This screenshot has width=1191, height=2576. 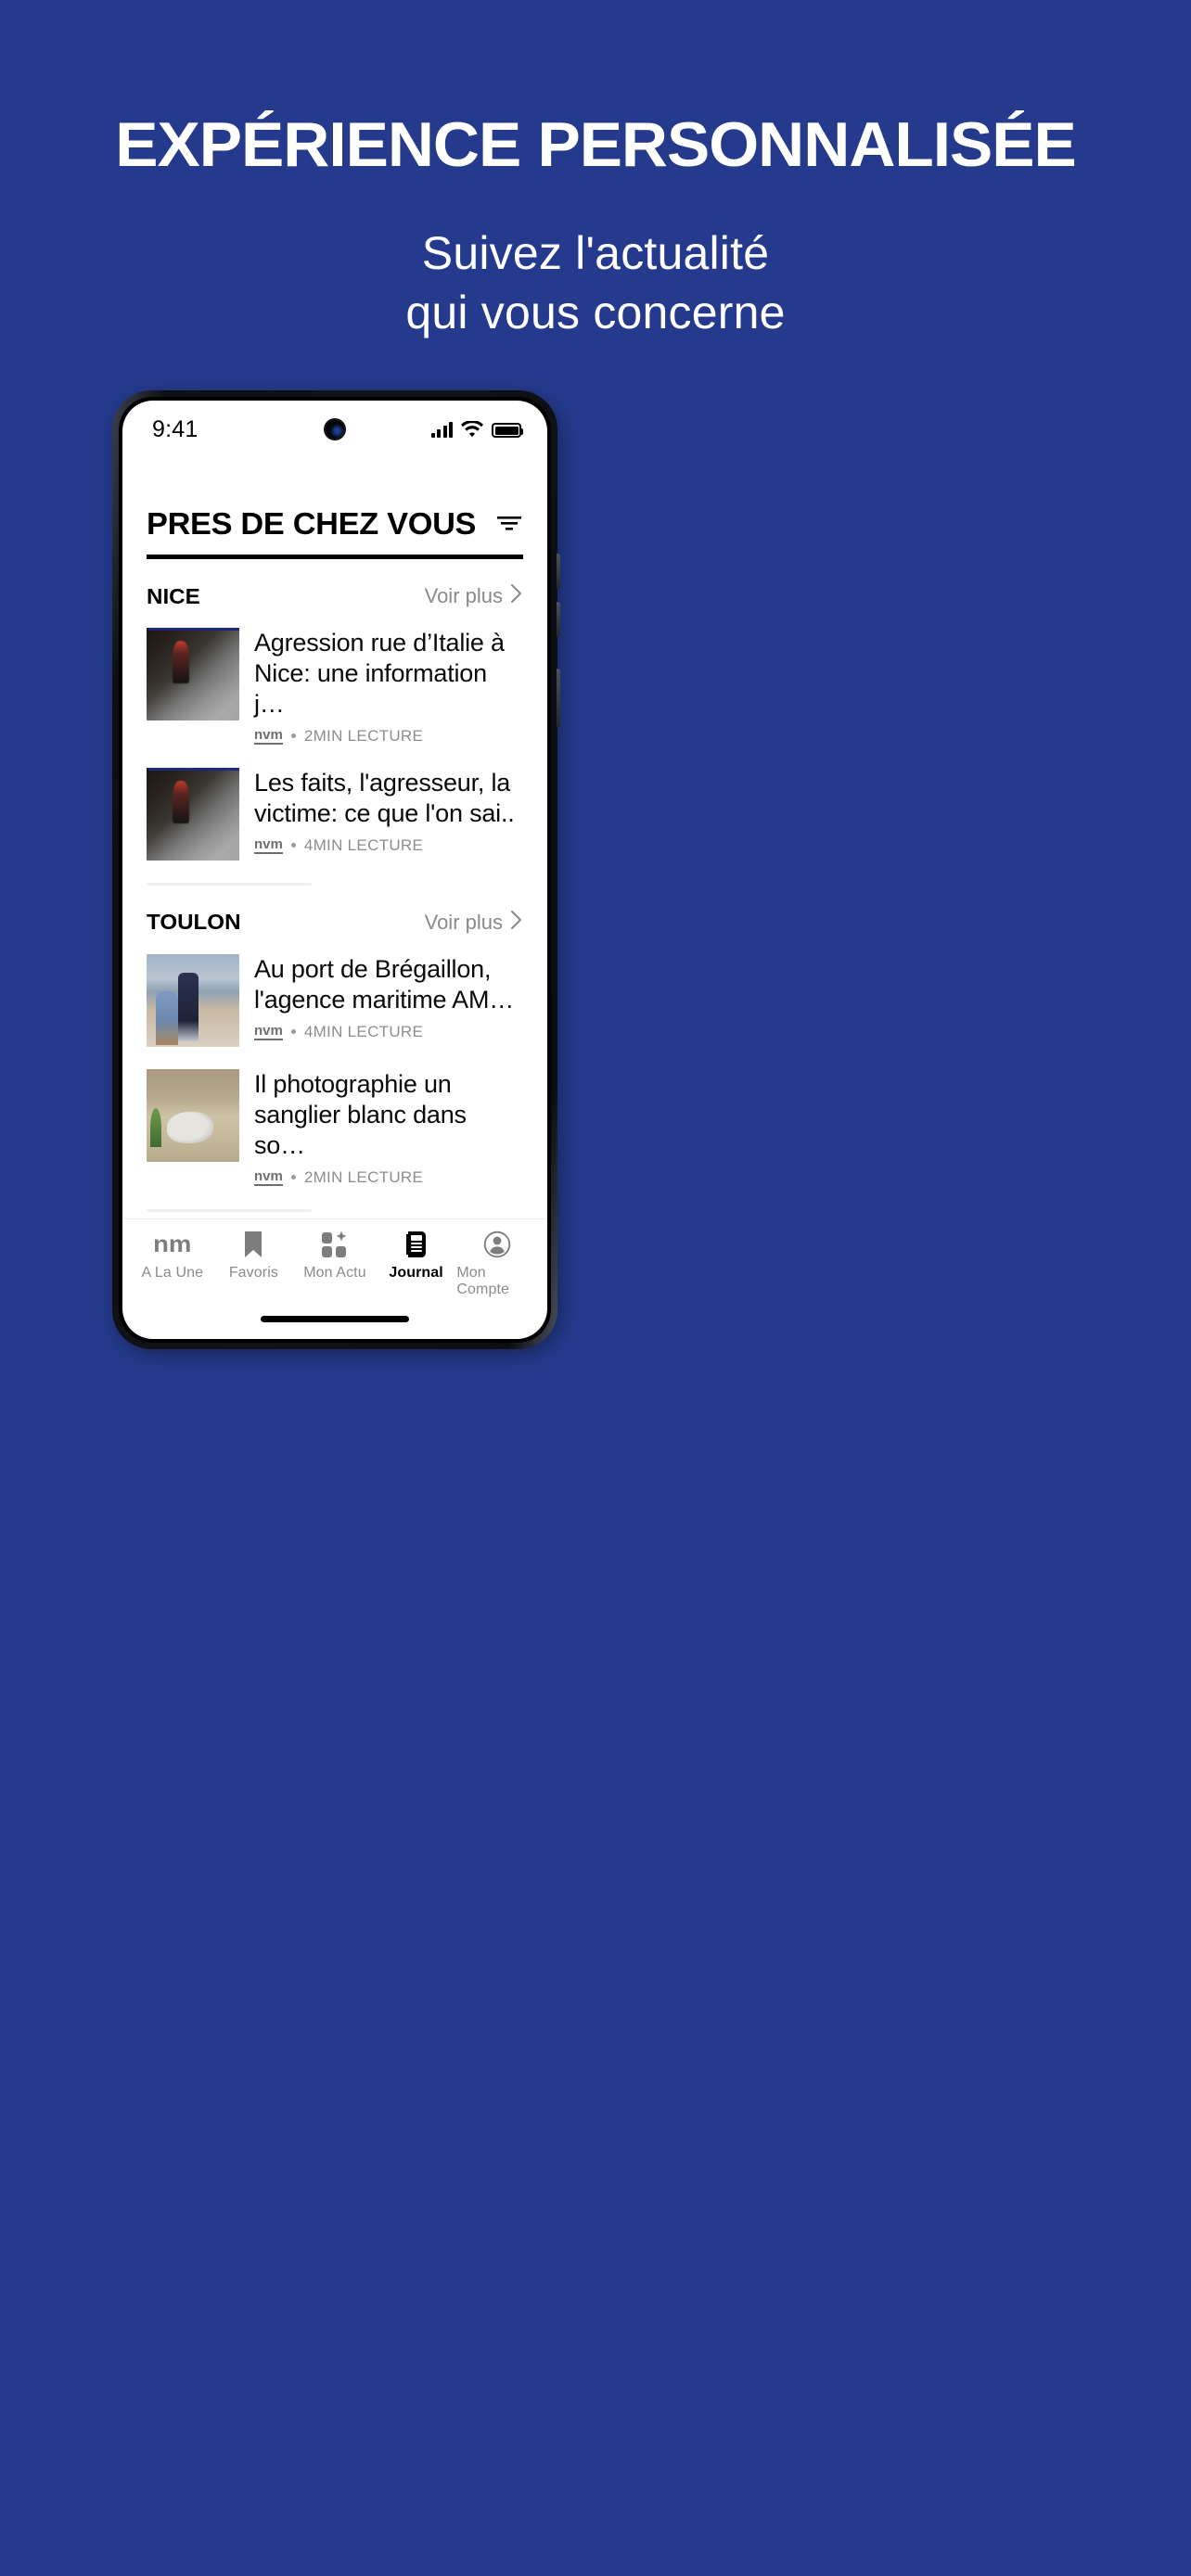 What do you see at coordinates (558, 699) in the screenshot?
I see `power-button` at bounding box center [558, 699].